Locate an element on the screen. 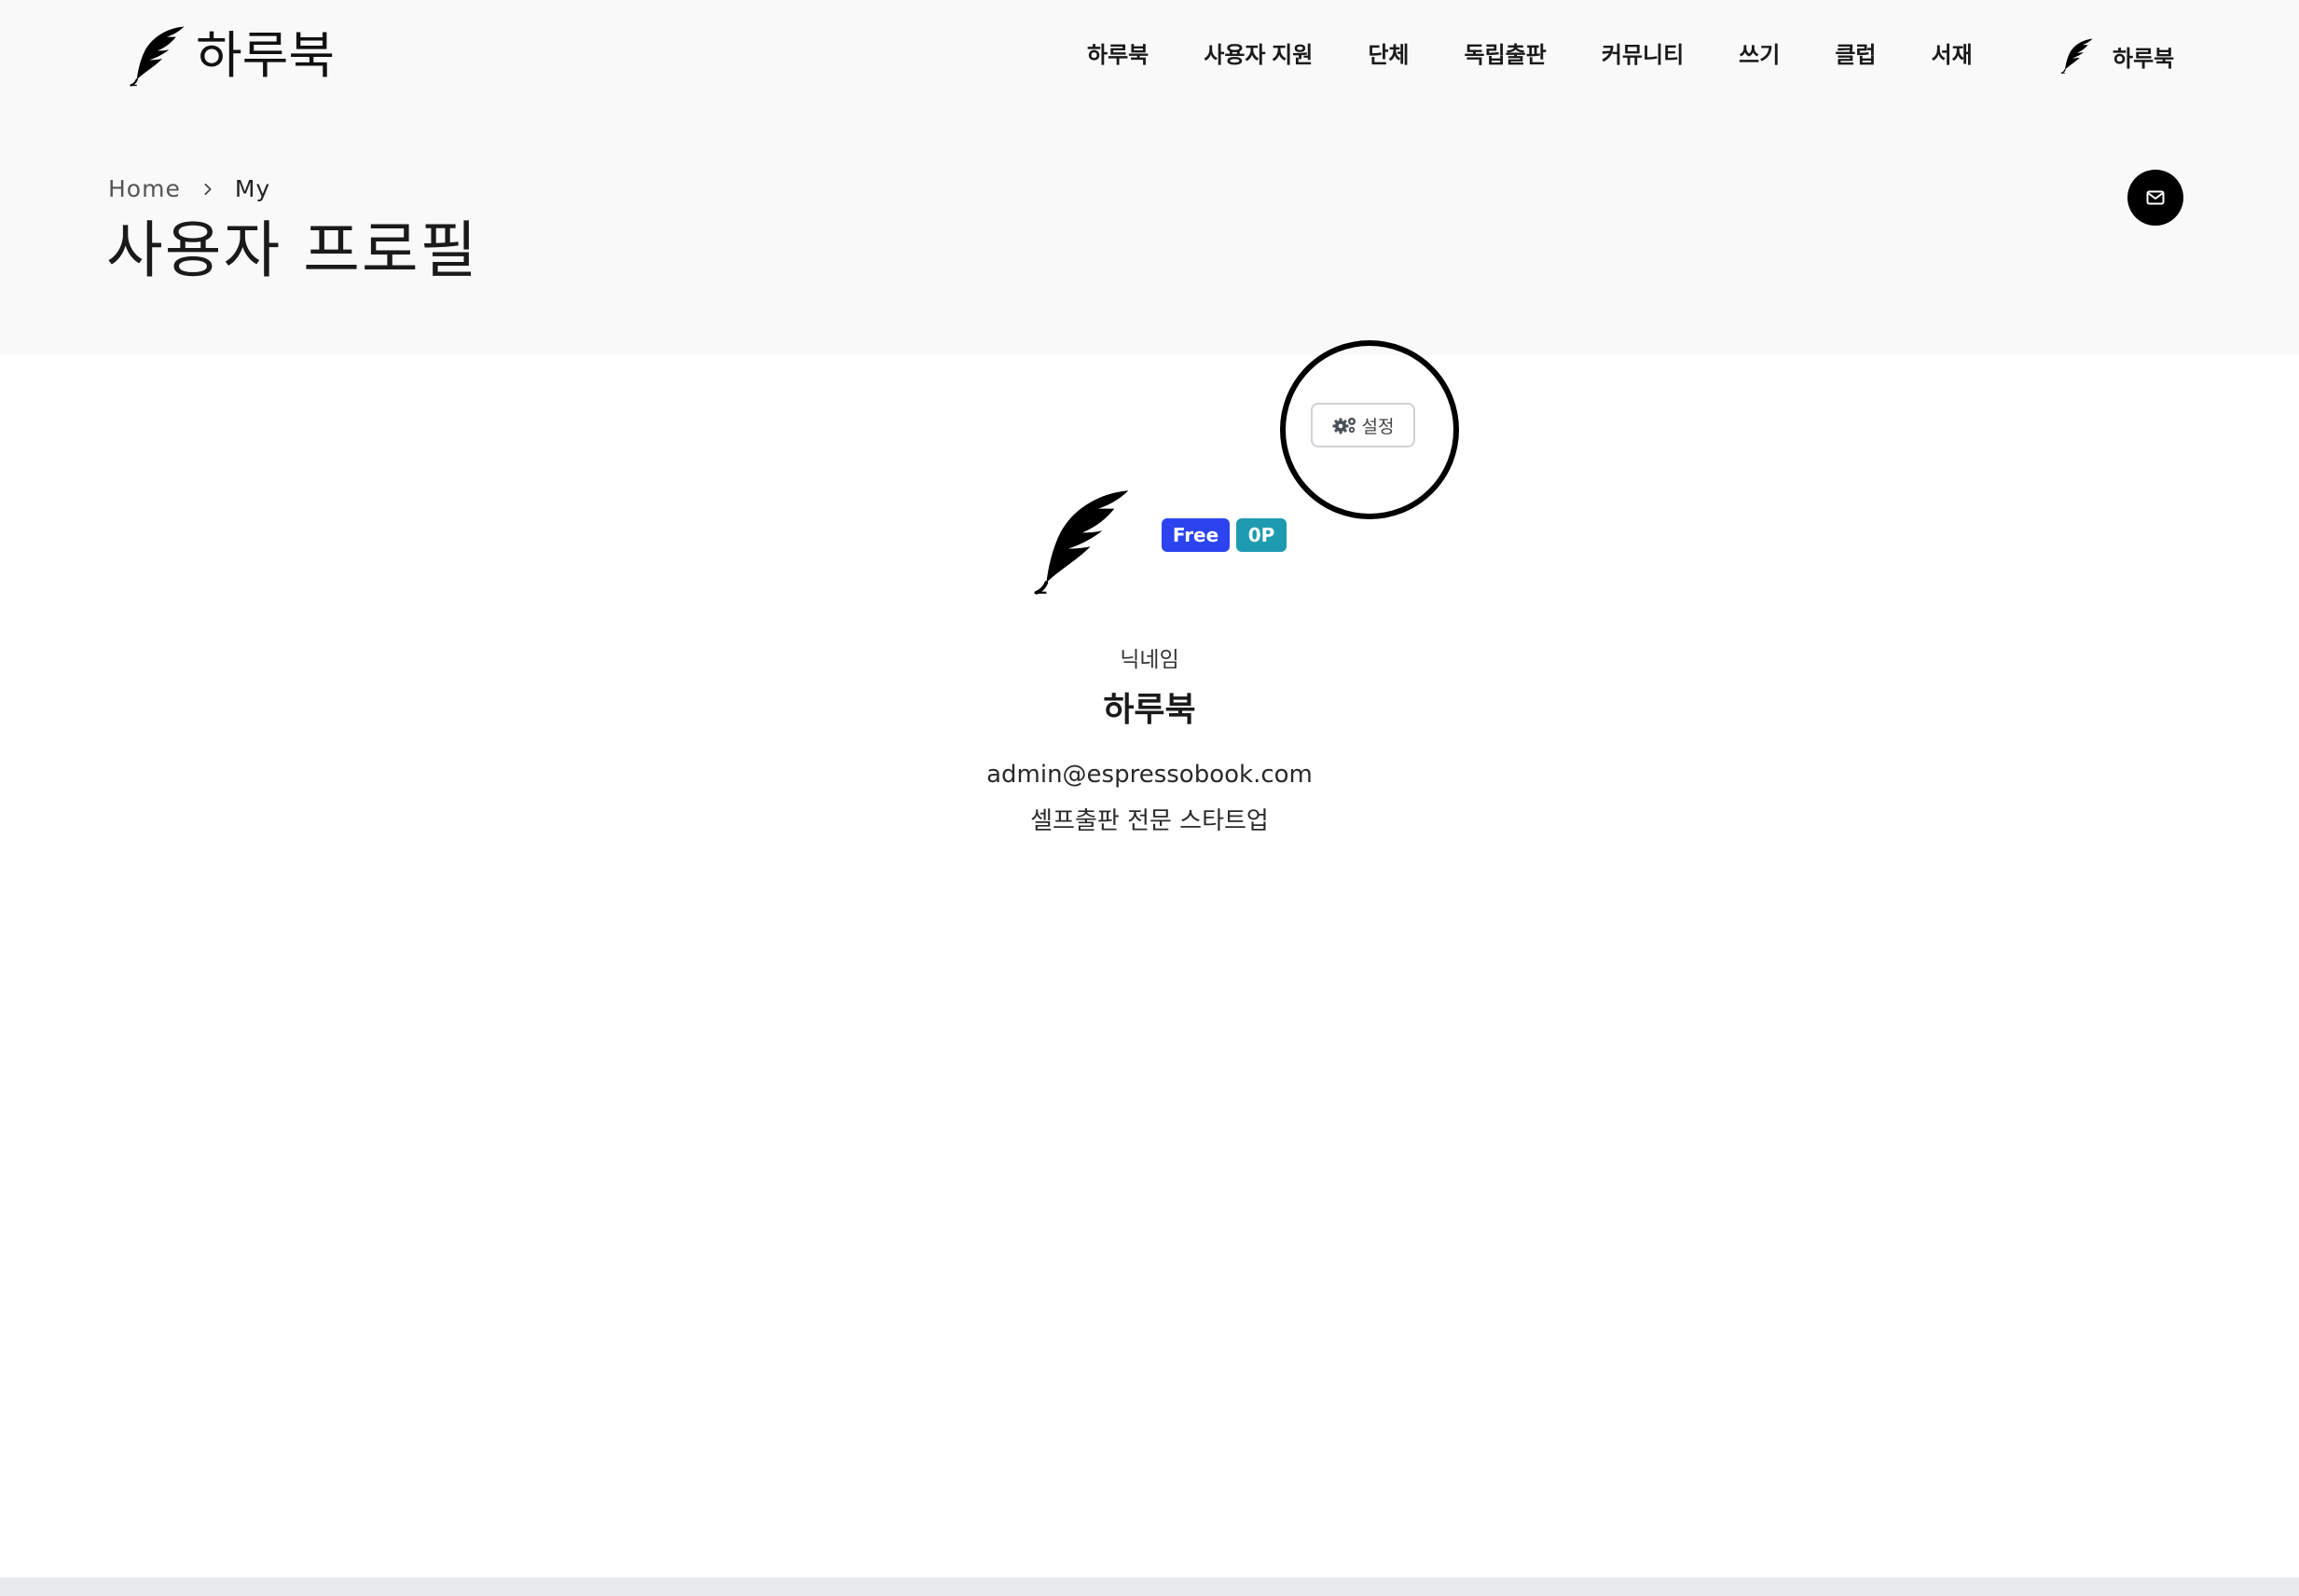 The width and height of the screenshot is (2299, 1596). nav-item-write: 쓰기 is located at coordinates (1759, 55).